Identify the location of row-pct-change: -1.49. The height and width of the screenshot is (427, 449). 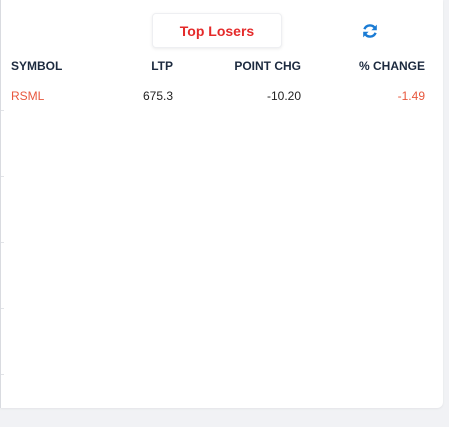
(411, 96).